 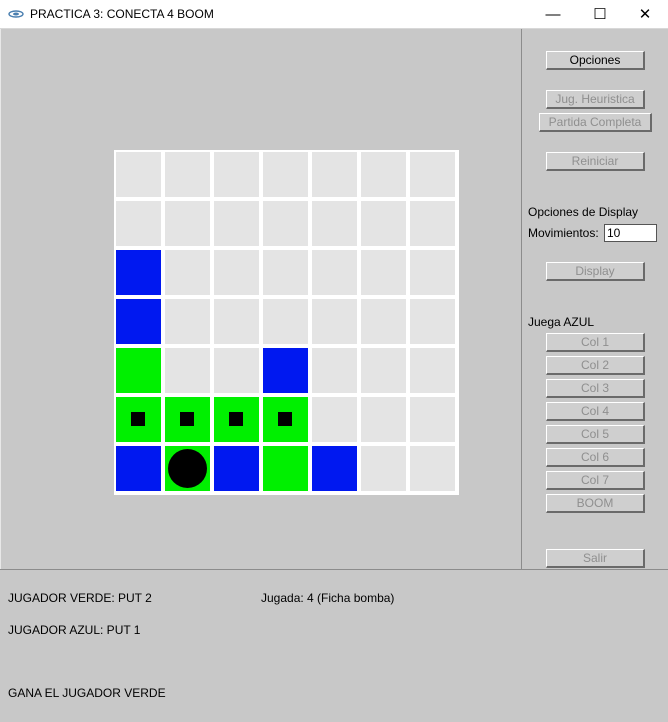 I want to click on bomb-icon, so click(x=187, y=468).